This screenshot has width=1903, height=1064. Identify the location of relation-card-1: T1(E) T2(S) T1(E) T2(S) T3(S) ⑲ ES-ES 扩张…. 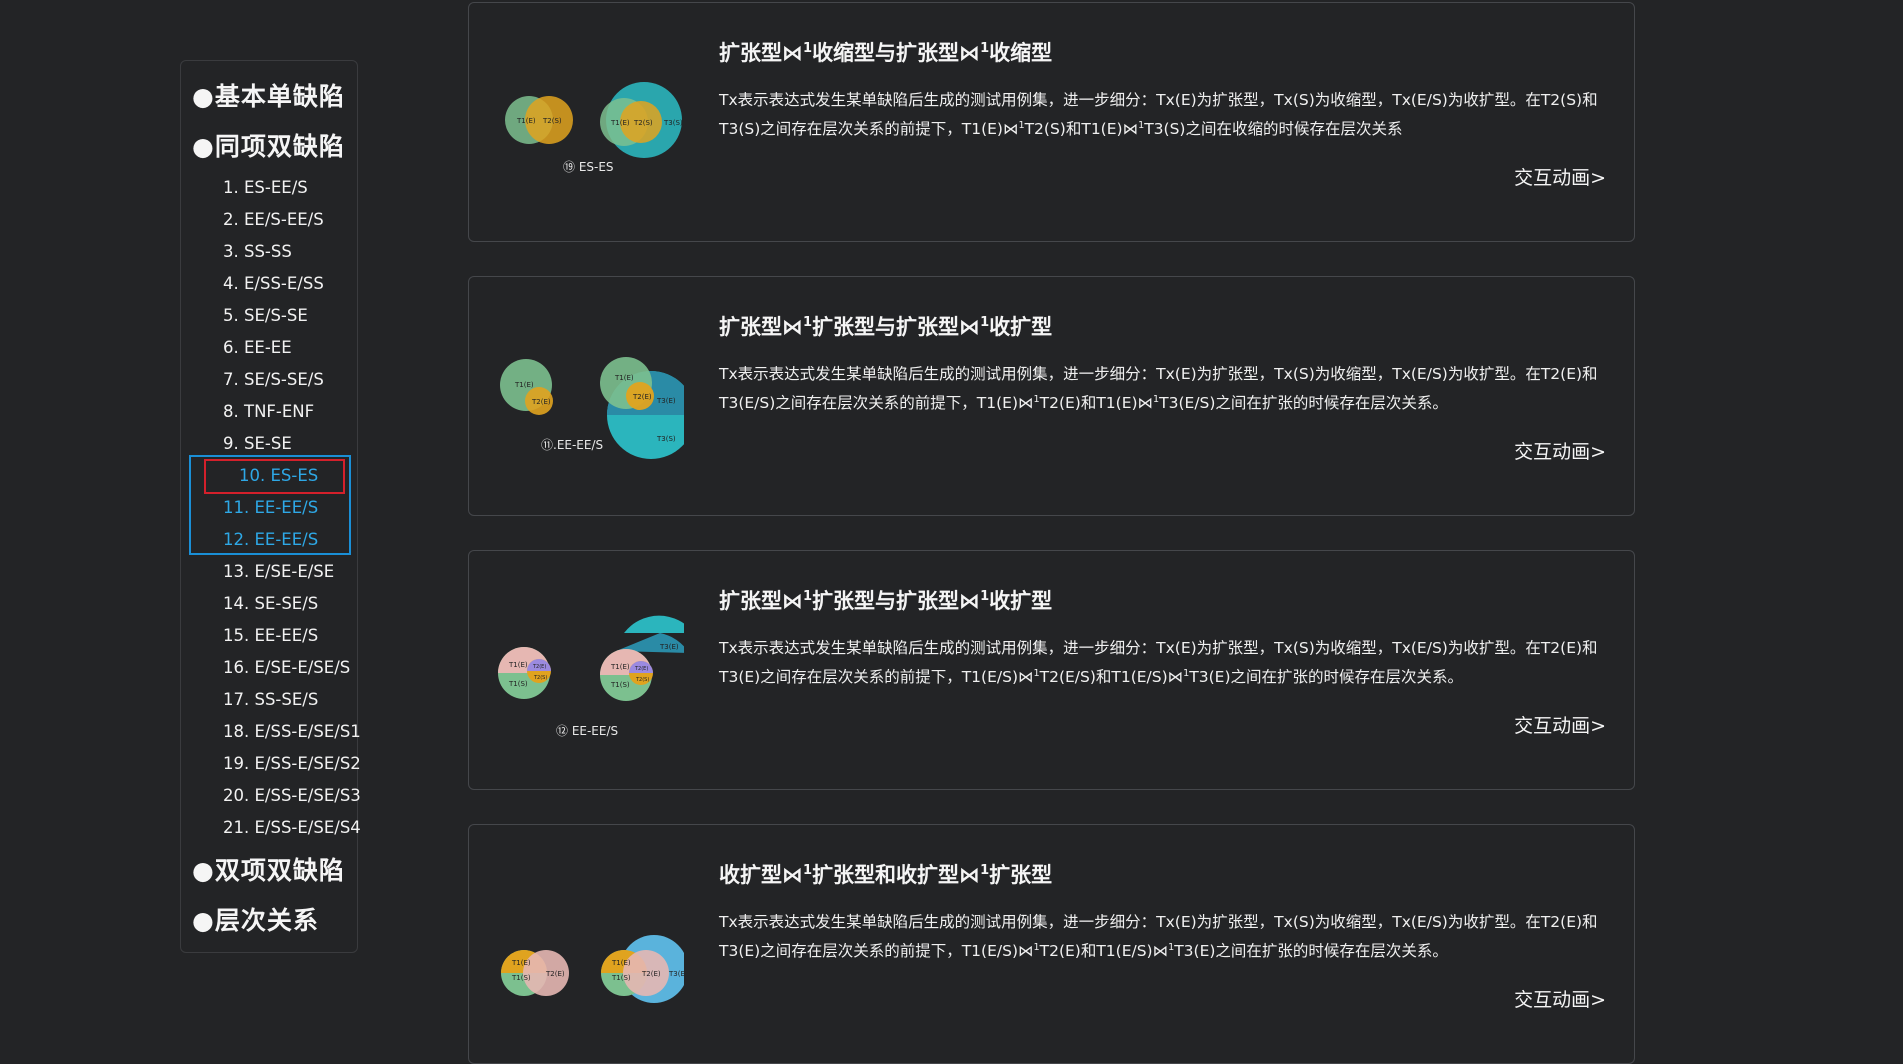
(1051, 122).